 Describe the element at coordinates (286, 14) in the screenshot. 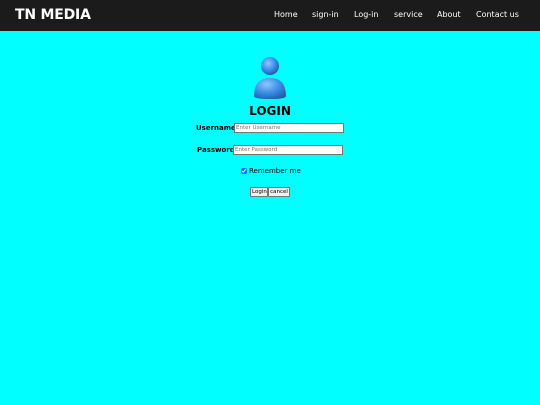

I see `nav-link-home: Home` at that location.